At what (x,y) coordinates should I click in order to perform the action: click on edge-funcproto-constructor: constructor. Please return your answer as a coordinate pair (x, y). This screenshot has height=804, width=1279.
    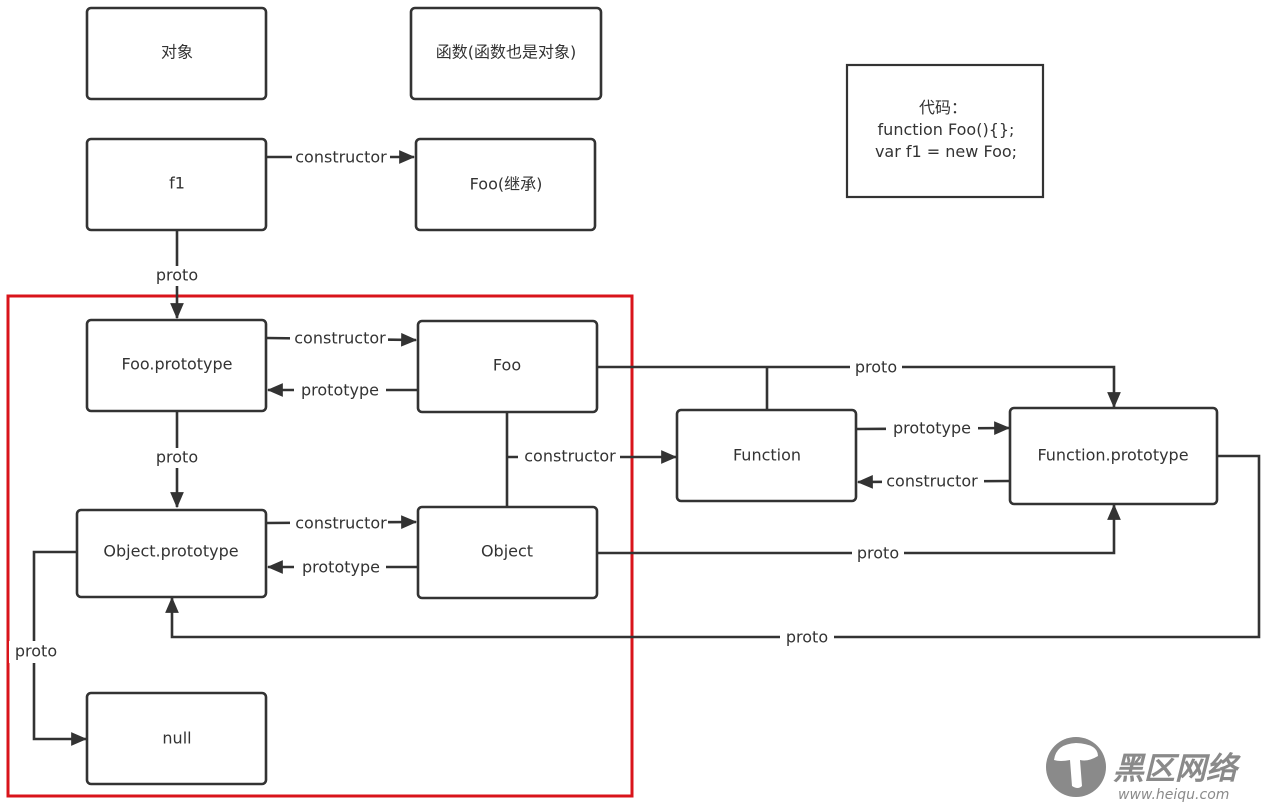
    Looking at the image, I should click on (933, 482).